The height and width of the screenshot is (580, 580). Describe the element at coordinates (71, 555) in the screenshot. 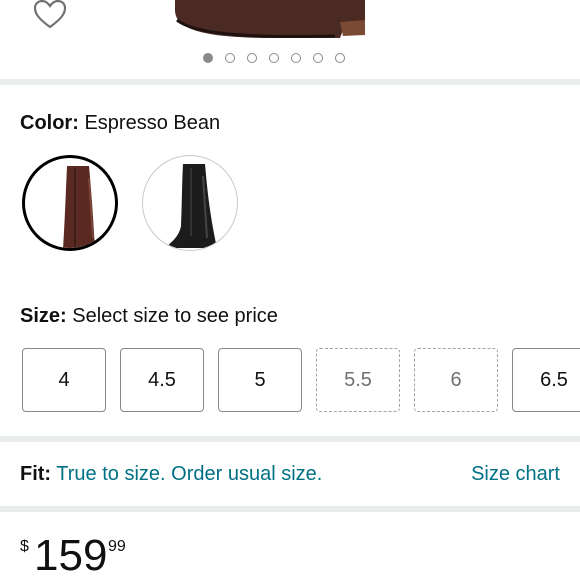

I see `price-whole: 159` at that location.